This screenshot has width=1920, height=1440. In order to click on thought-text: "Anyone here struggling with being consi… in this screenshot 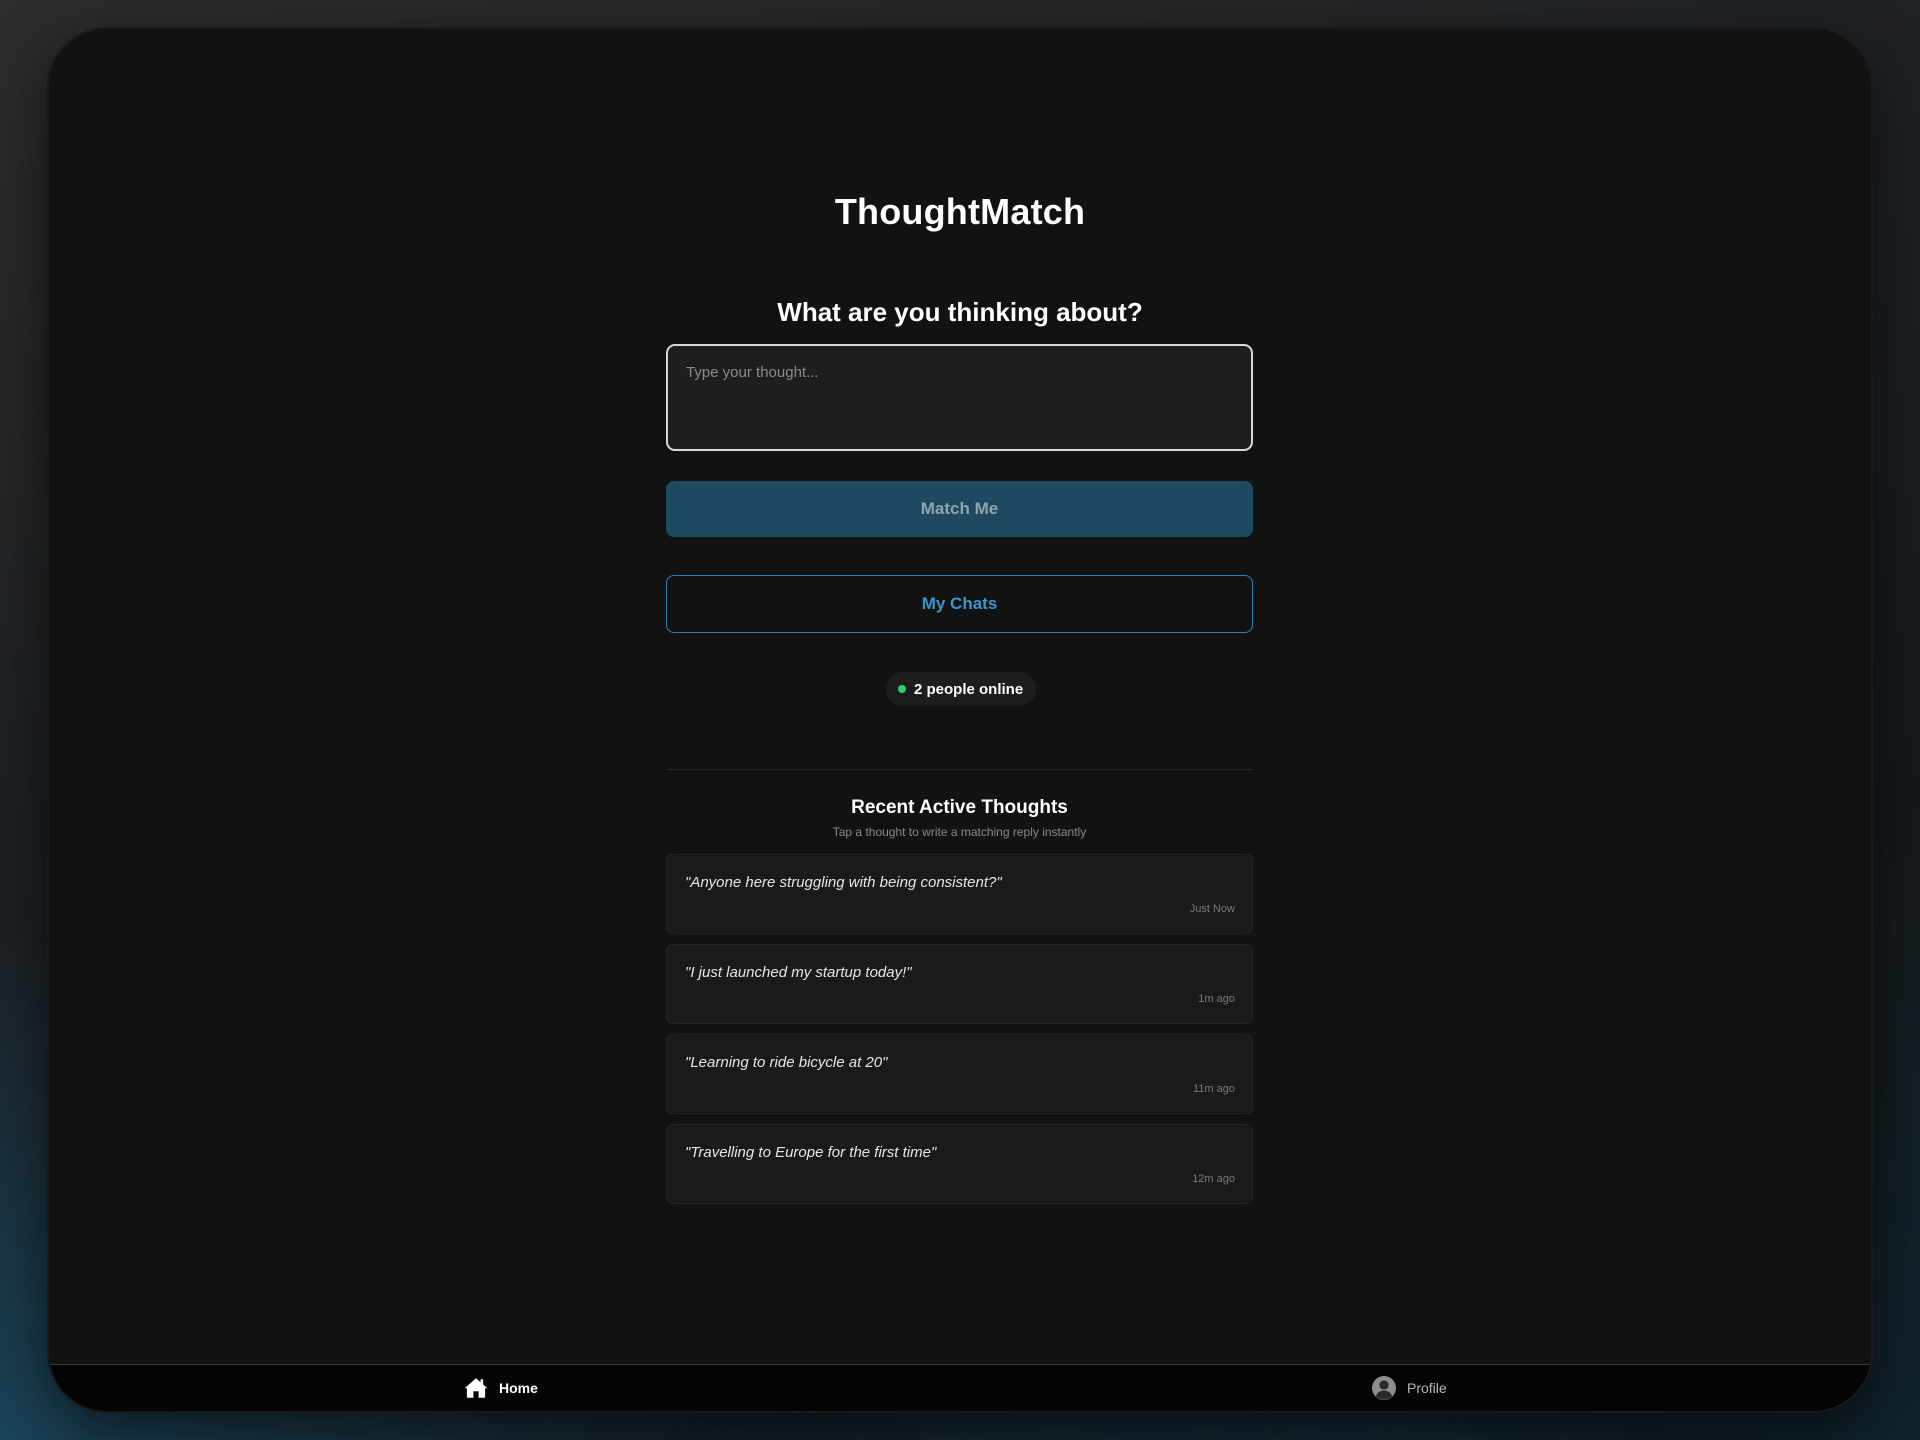, I will do `click(843, 882)`.